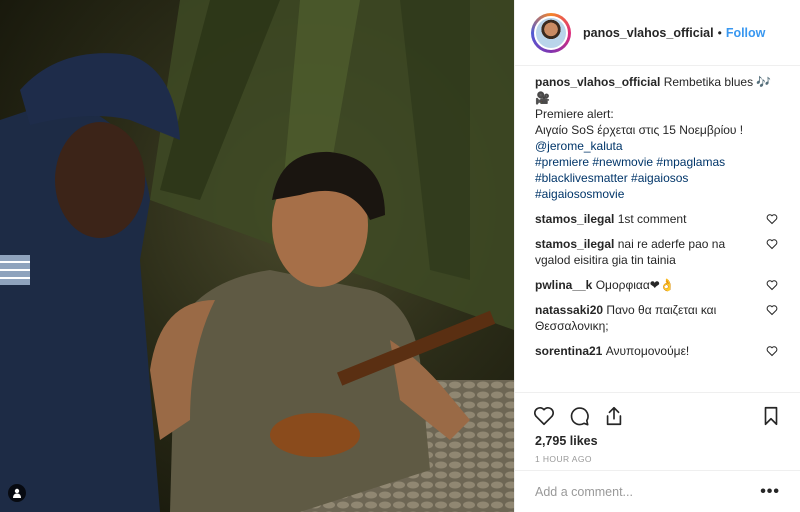 This screenshot has width=800, height=512. I want to click on comment-username: pwlina__k, so click(563, 285).